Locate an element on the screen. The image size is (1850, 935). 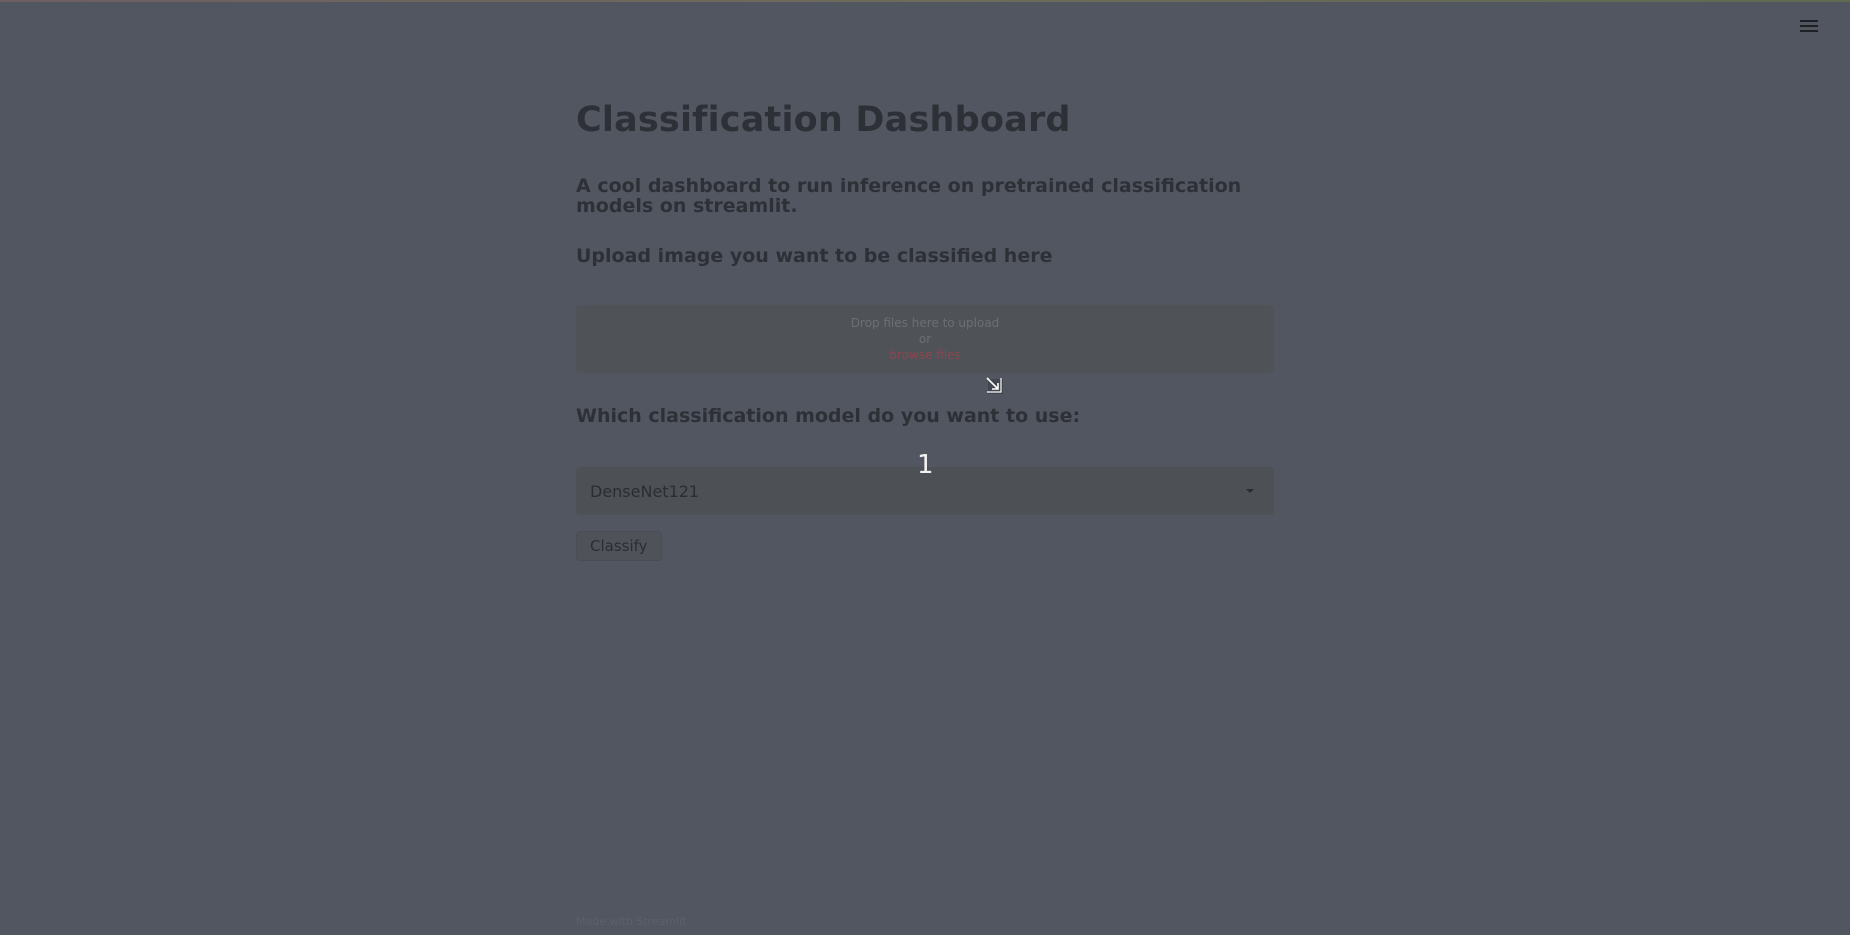
chevron-down-icon is located at coordinates (1250, 491).